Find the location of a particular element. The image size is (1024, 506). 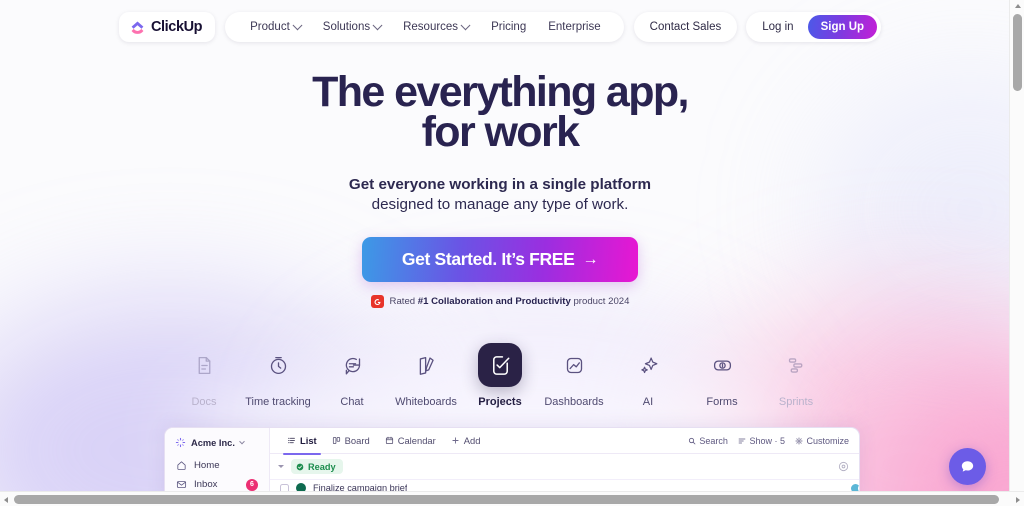

tab-add-view: Add is located at coordinates (466, 440).